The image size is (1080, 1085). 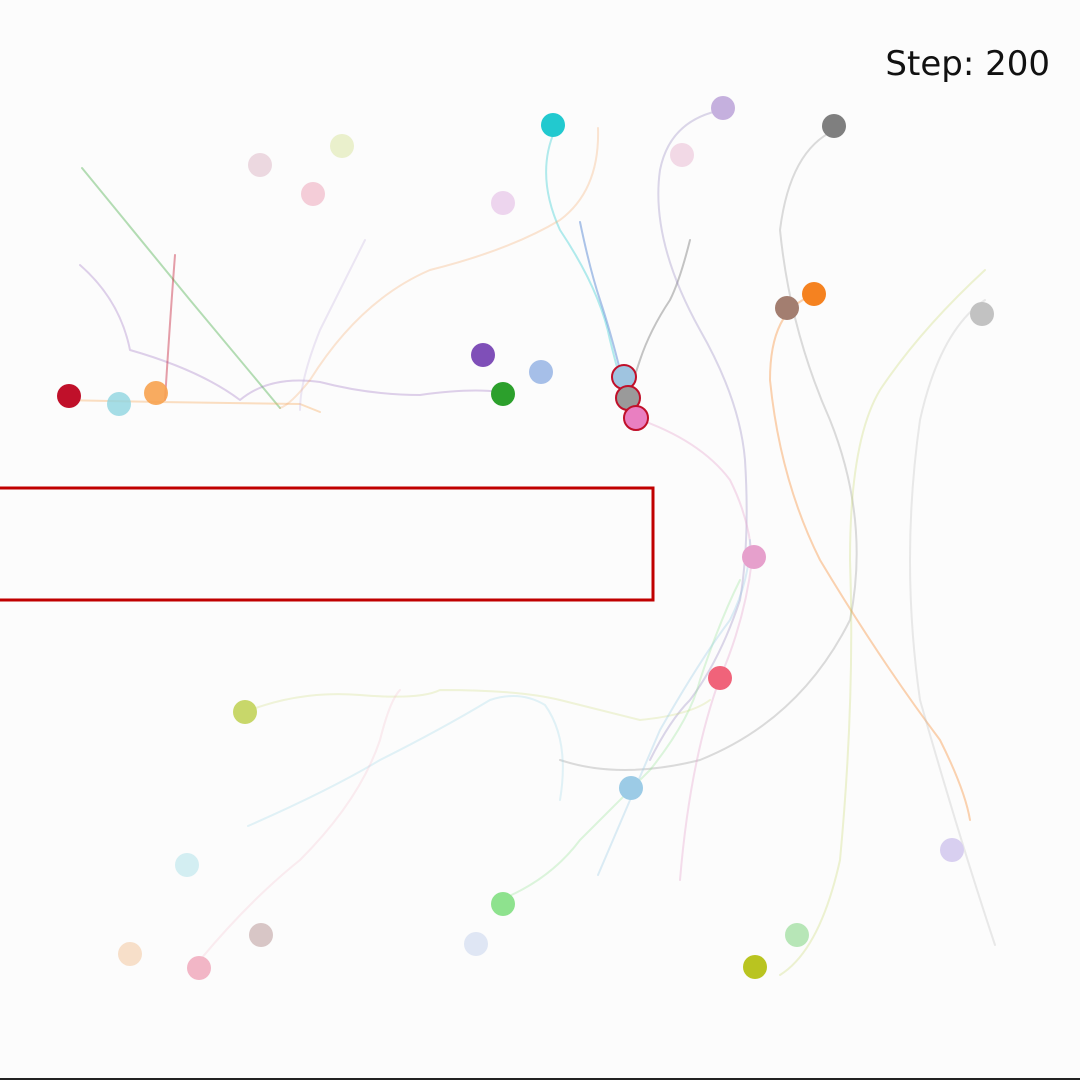 What do you see at coordinates (327, 544) in the screenshot?
I see `obstacle-rectangle` at bounding box center [327, 544].